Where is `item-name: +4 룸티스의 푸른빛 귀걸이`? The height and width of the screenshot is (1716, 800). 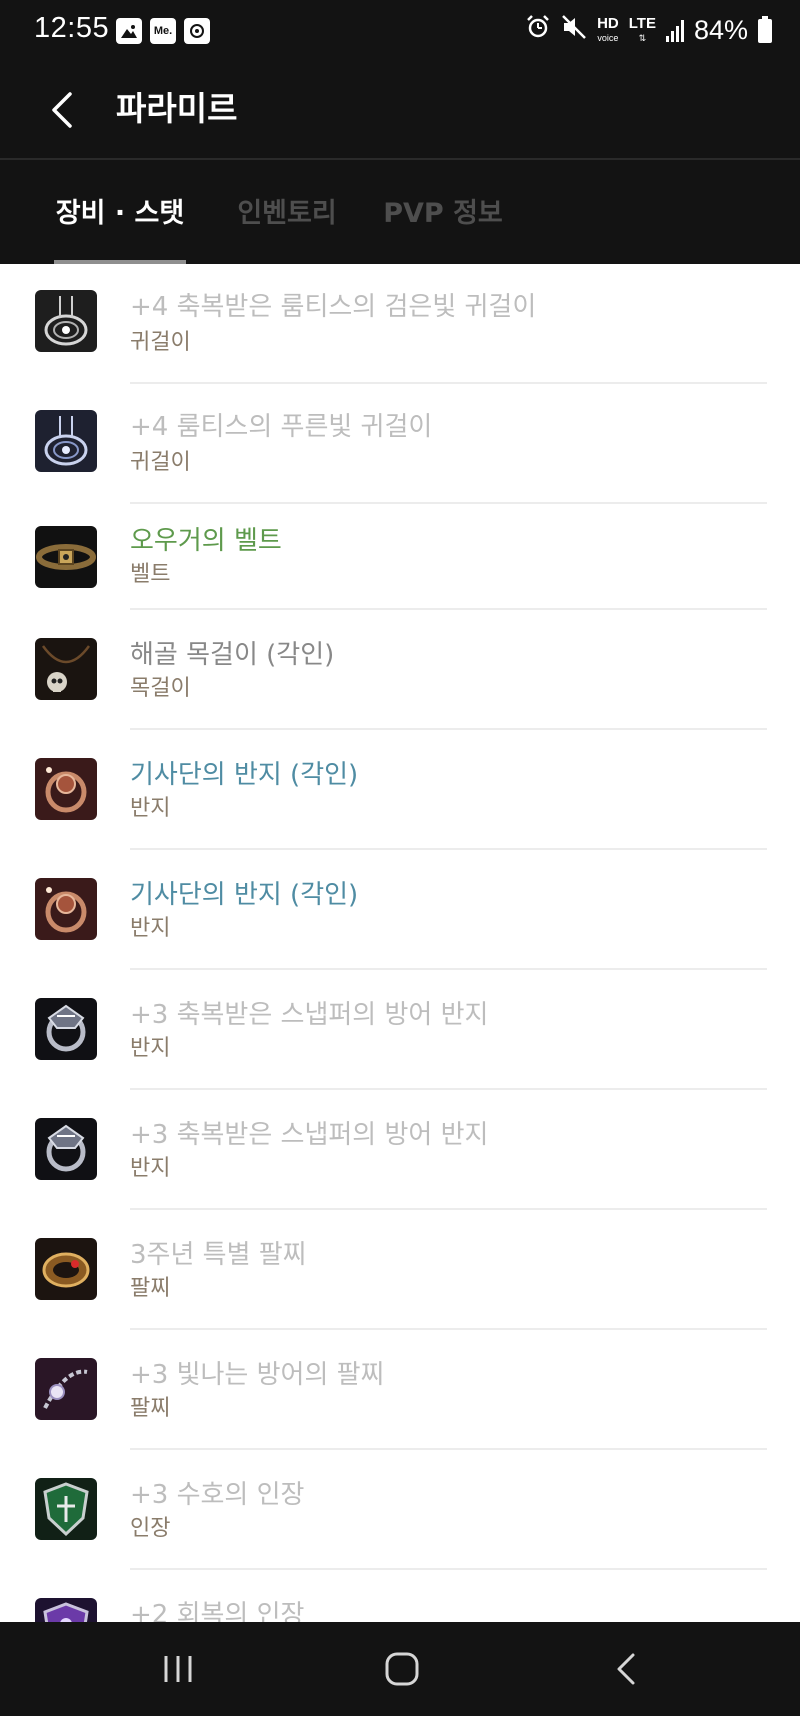 item-name: +4 룸티스의 푸른빛 귀걸이 is located at coordinates (281, 427).